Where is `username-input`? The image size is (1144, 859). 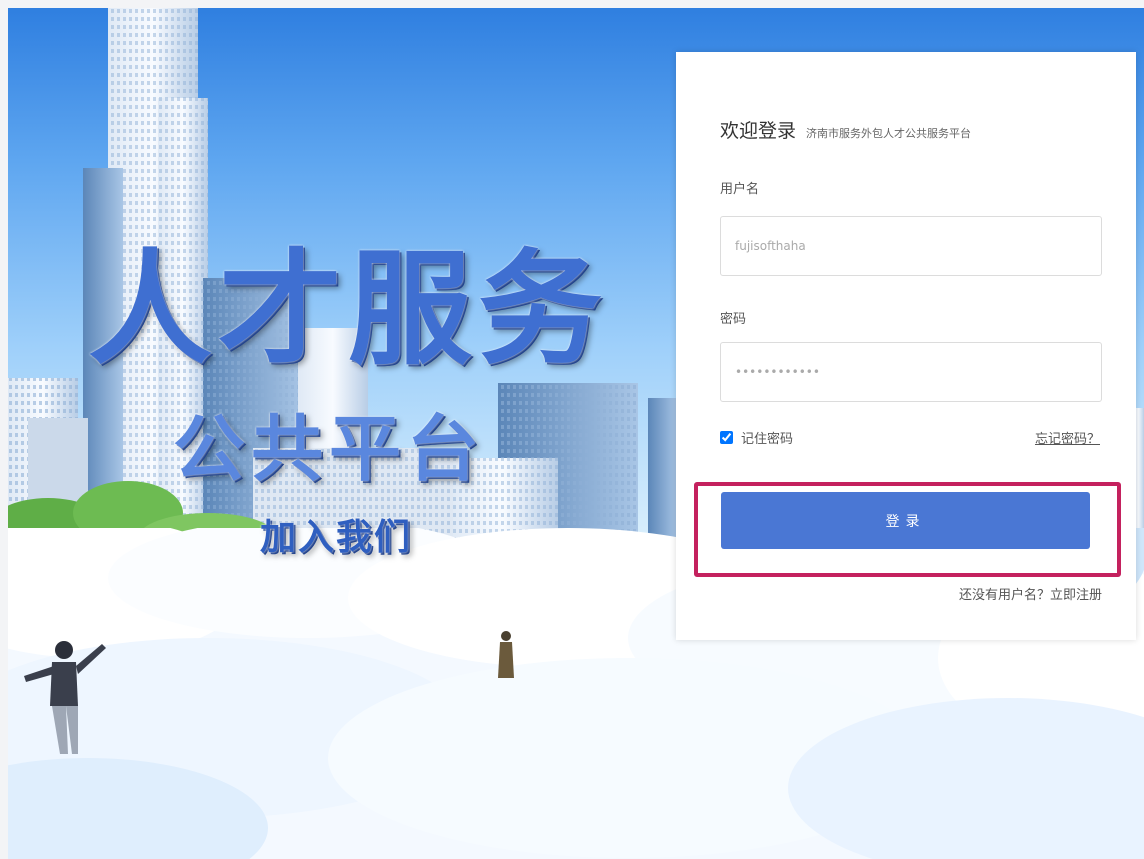 username-input is located at coordinates (911, 246).